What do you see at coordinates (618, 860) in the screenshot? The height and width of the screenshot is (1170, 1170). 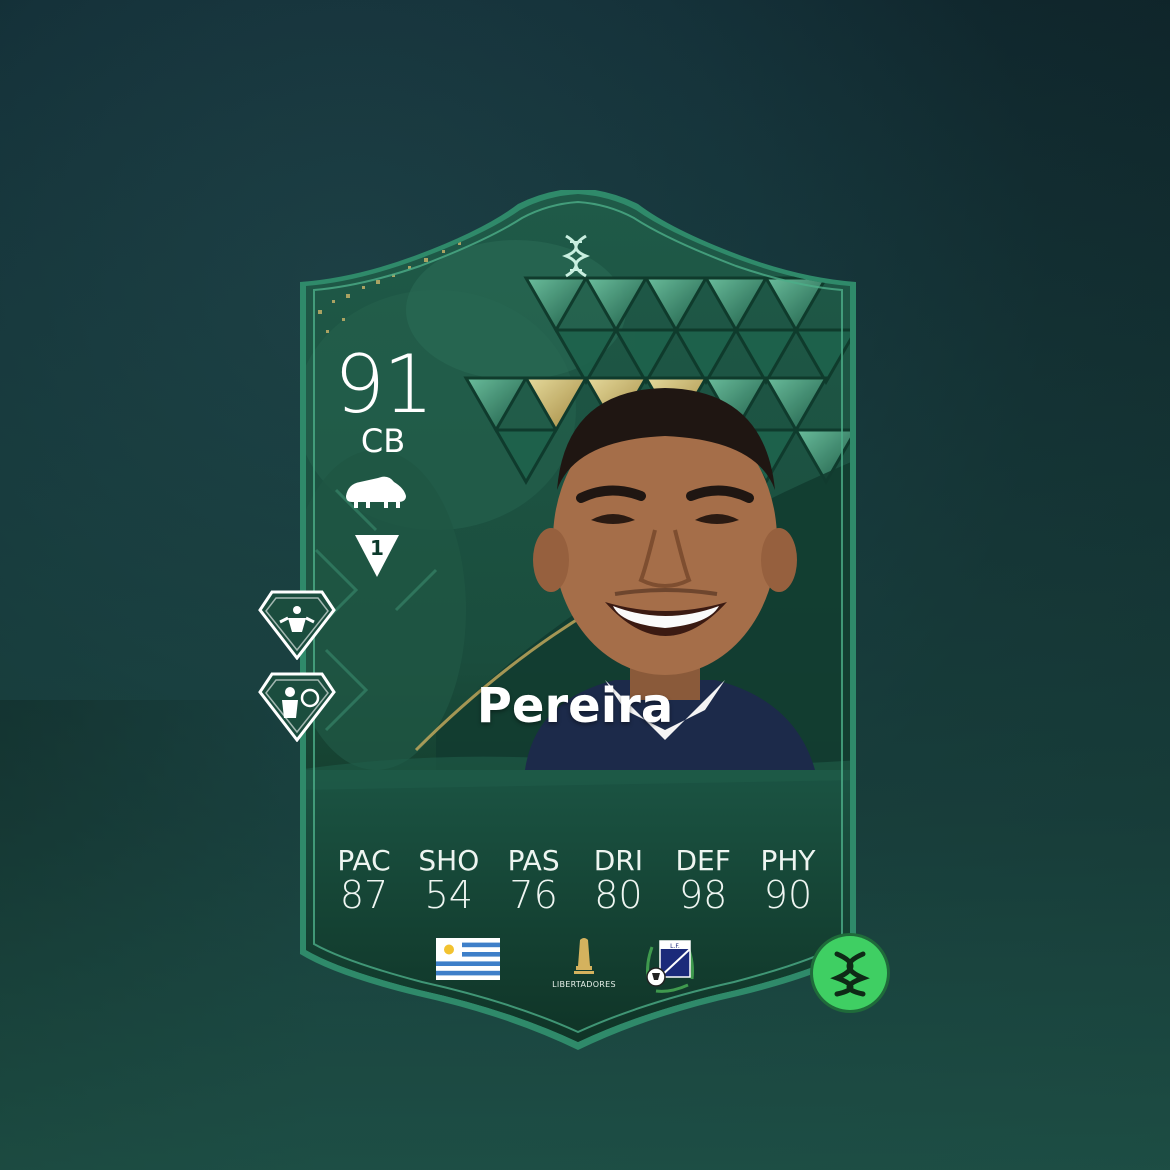 I see `stat-label: DRI` at bounding box center [618, 860].